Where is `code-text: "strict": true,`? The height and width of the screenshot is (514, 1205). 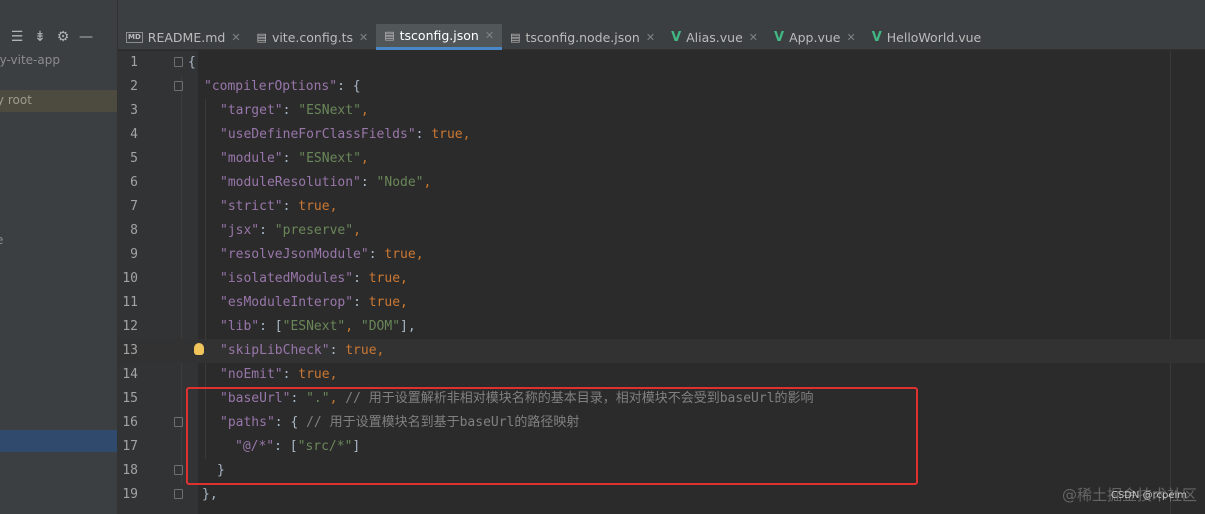
code-text: "strict": true, is located at coordinates (279, 206).